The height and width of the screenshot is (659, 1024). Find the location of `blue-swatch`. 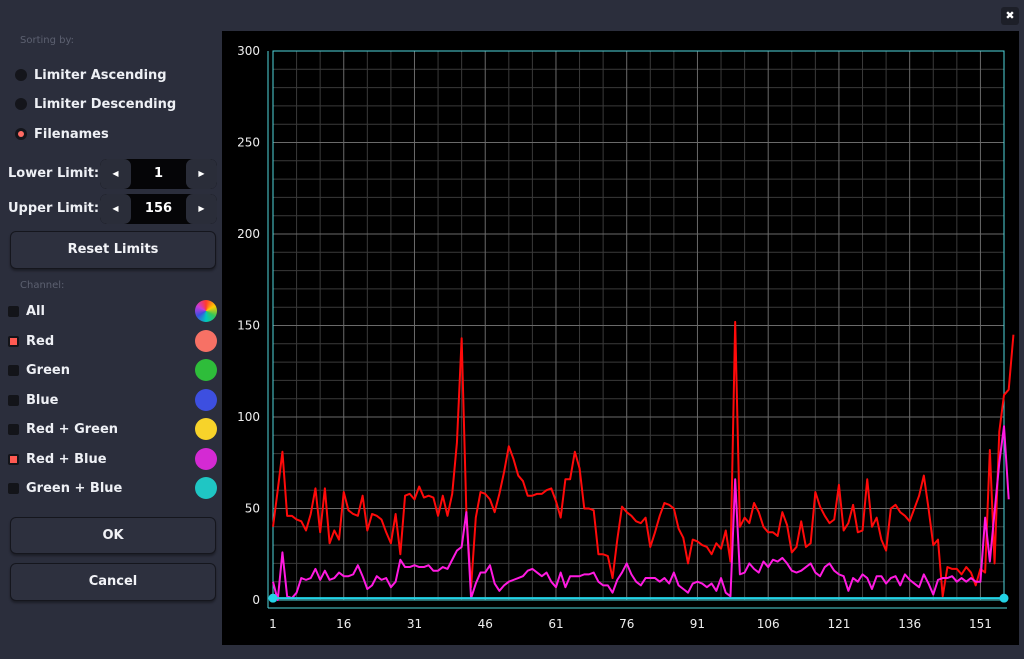

blue-swatch is located at coordinates (206, 400).